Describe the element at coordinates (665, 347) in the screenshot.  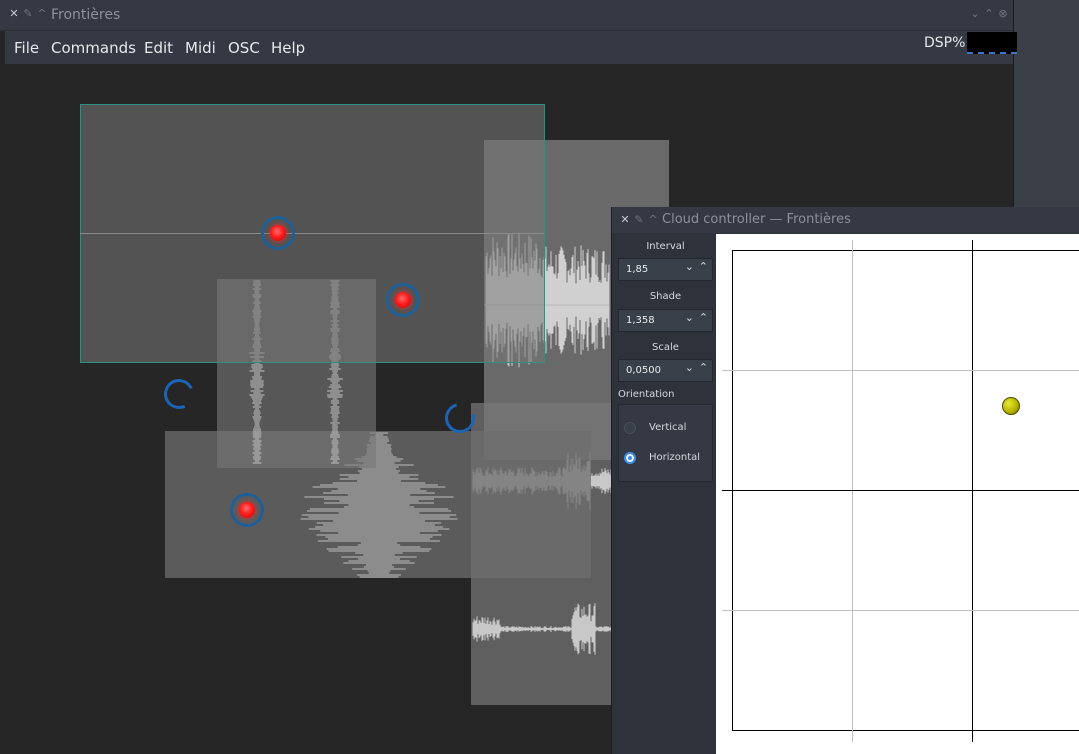
I see `scale-label: Scale` at that location.